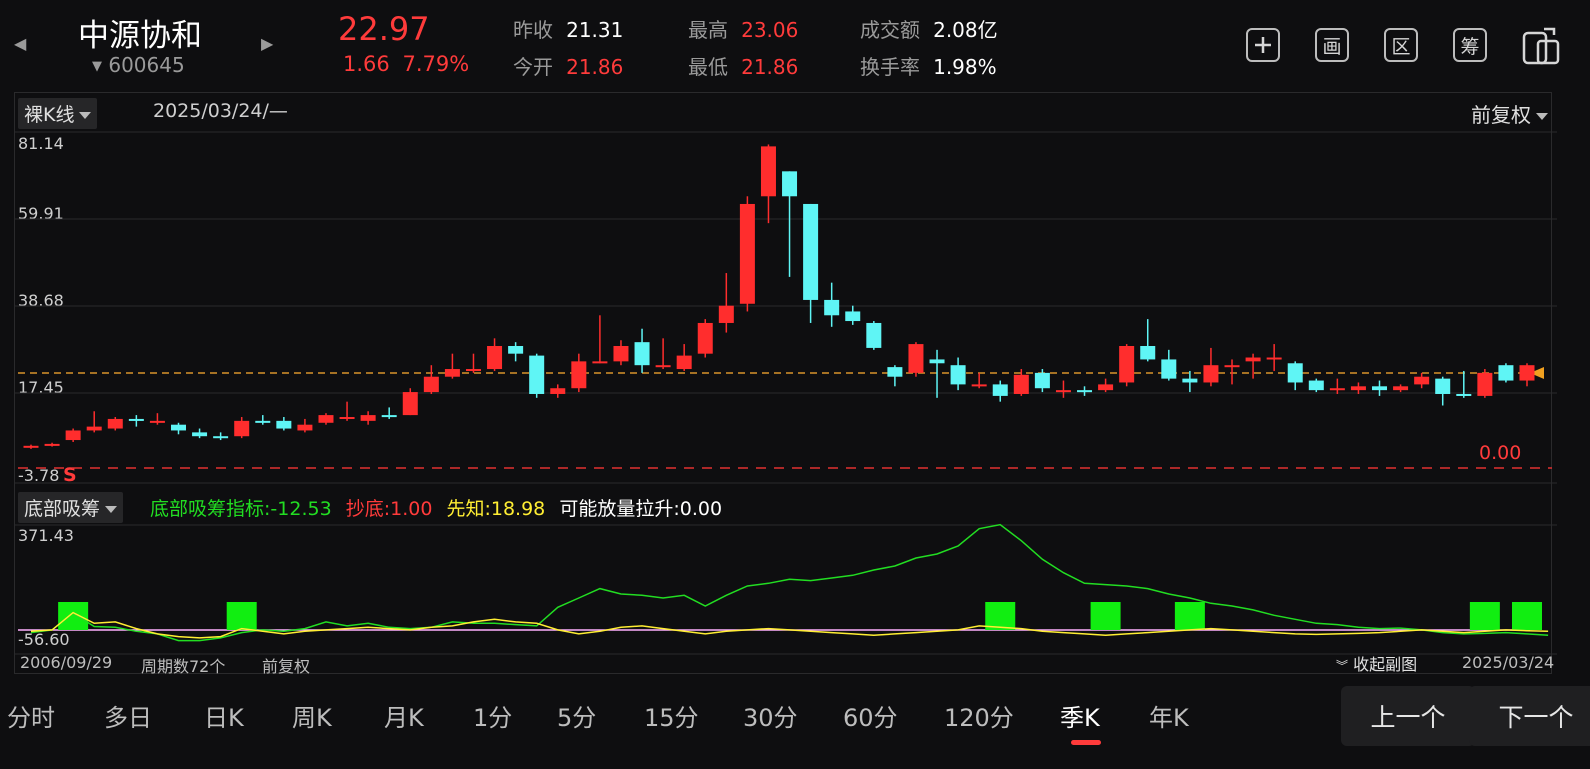  What do you see at coordinates (870, 715) in the screenshot?
I see `tab-60min: 60分` at bounding box center [870, 715].